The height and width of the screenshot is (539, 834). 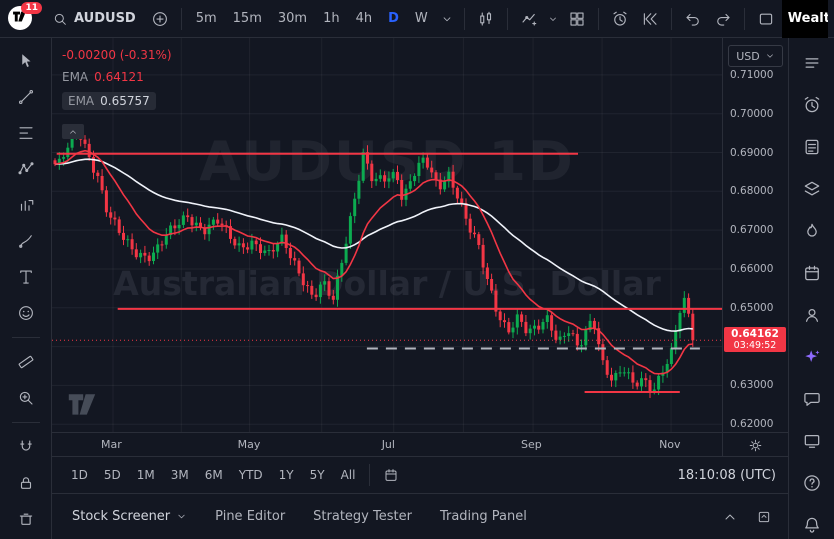 I want to click on candlestick-style-icon, so click(x=485, y=18).